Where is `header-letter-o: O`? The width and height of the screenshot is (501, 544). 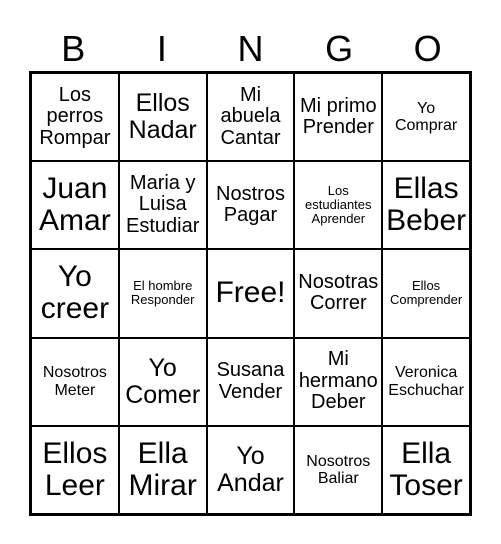
header-letter-o: O is located at coordinates (427, 48).